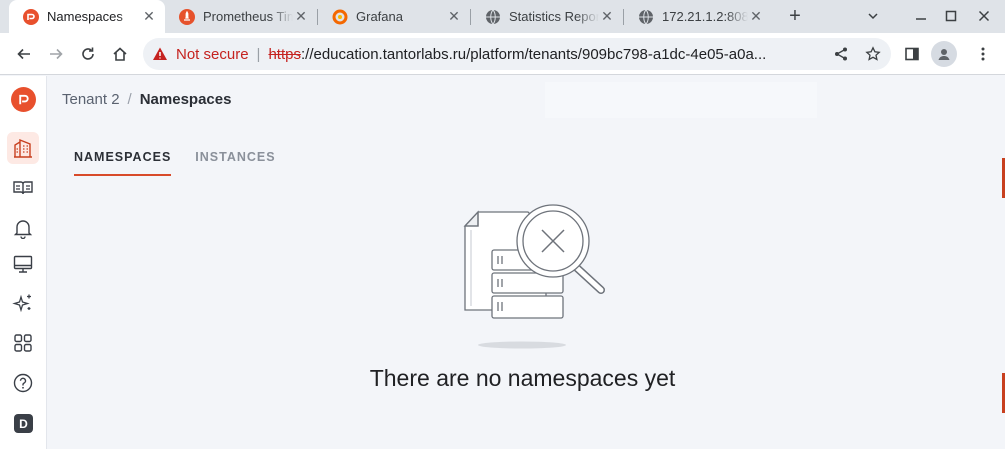 Image resolution: width=1005 pixels, height=449 pixels. What do you see at coordinates (88, 54) in the screenshot?
I see `reload-icon` at bounding box center [88, 54].